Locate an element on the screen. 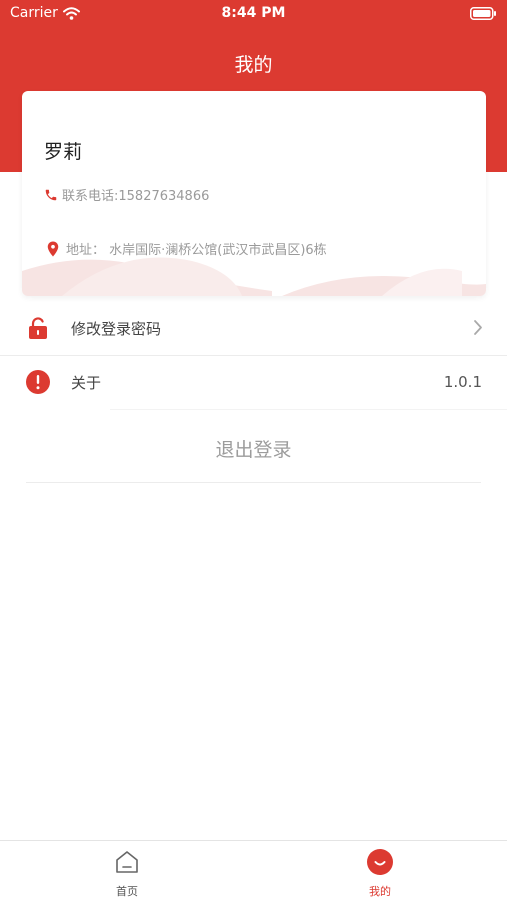 The height and width of the screenshot is (901, 507). status-bar: Carrier 8:44 PM is located at coordinates (253, 14).